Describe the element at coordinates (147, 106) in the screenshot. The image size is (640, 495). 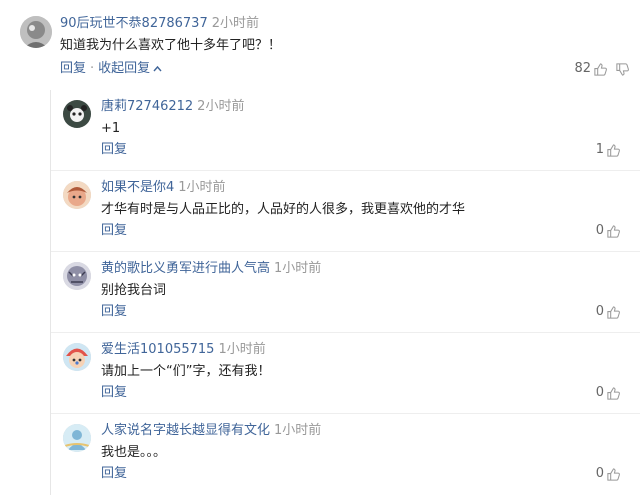
I see `author-name: 唐莉72746212` at that location.